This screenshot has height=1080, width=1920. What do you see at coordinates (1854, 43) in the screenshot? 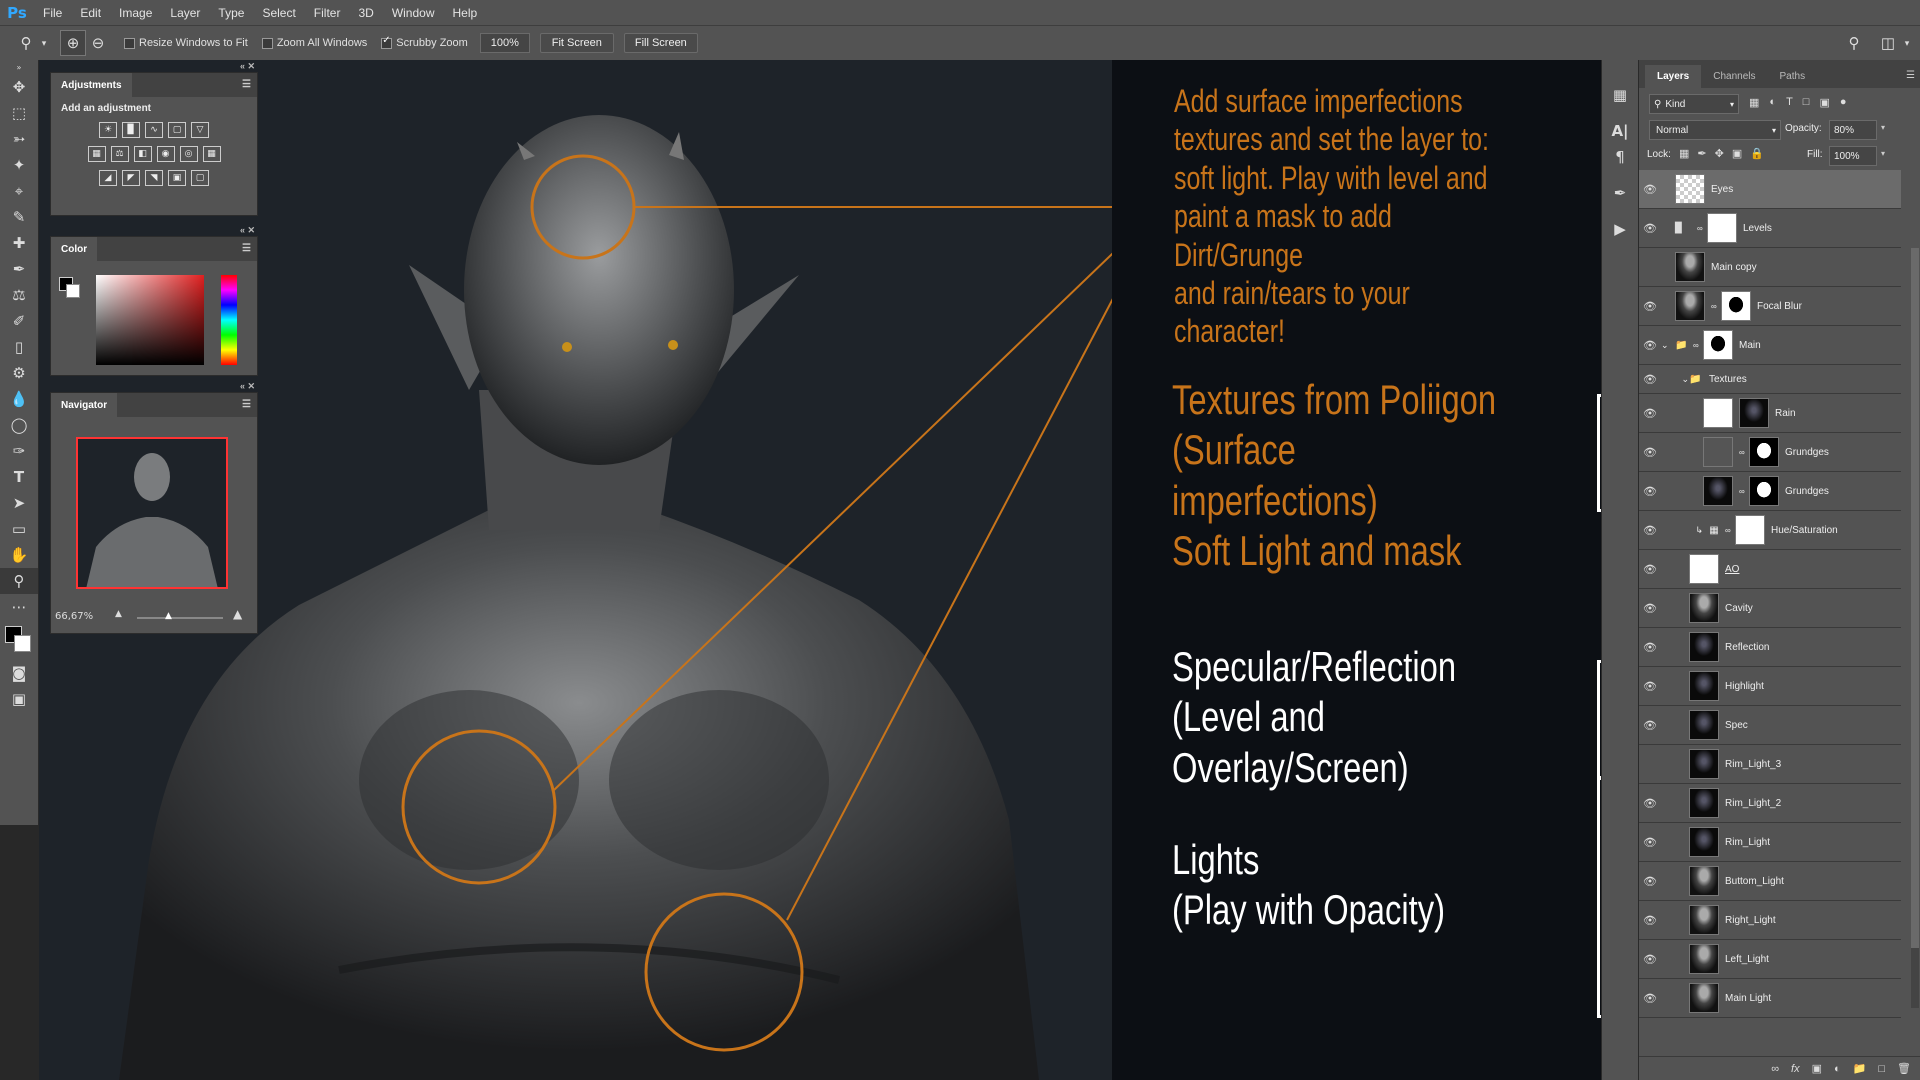
I see `search-icon: ⚲` at bounding box center [1854, 43].